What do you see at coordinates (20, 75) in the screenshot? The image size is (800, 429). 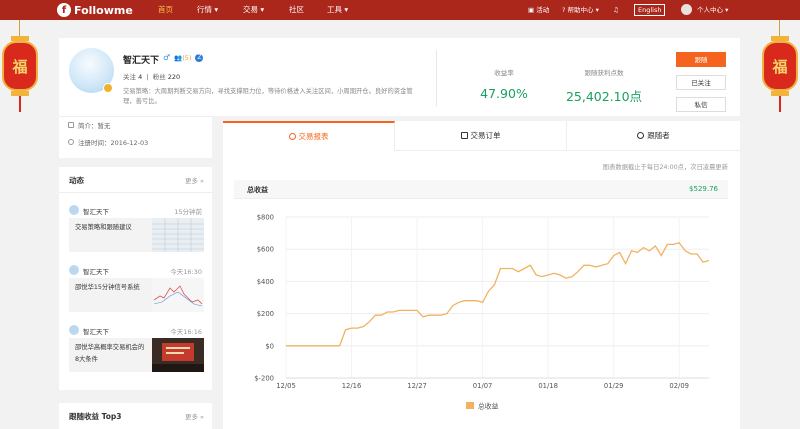 I see `left-lantern-decoration: 福` at bounding box center [20, 75].